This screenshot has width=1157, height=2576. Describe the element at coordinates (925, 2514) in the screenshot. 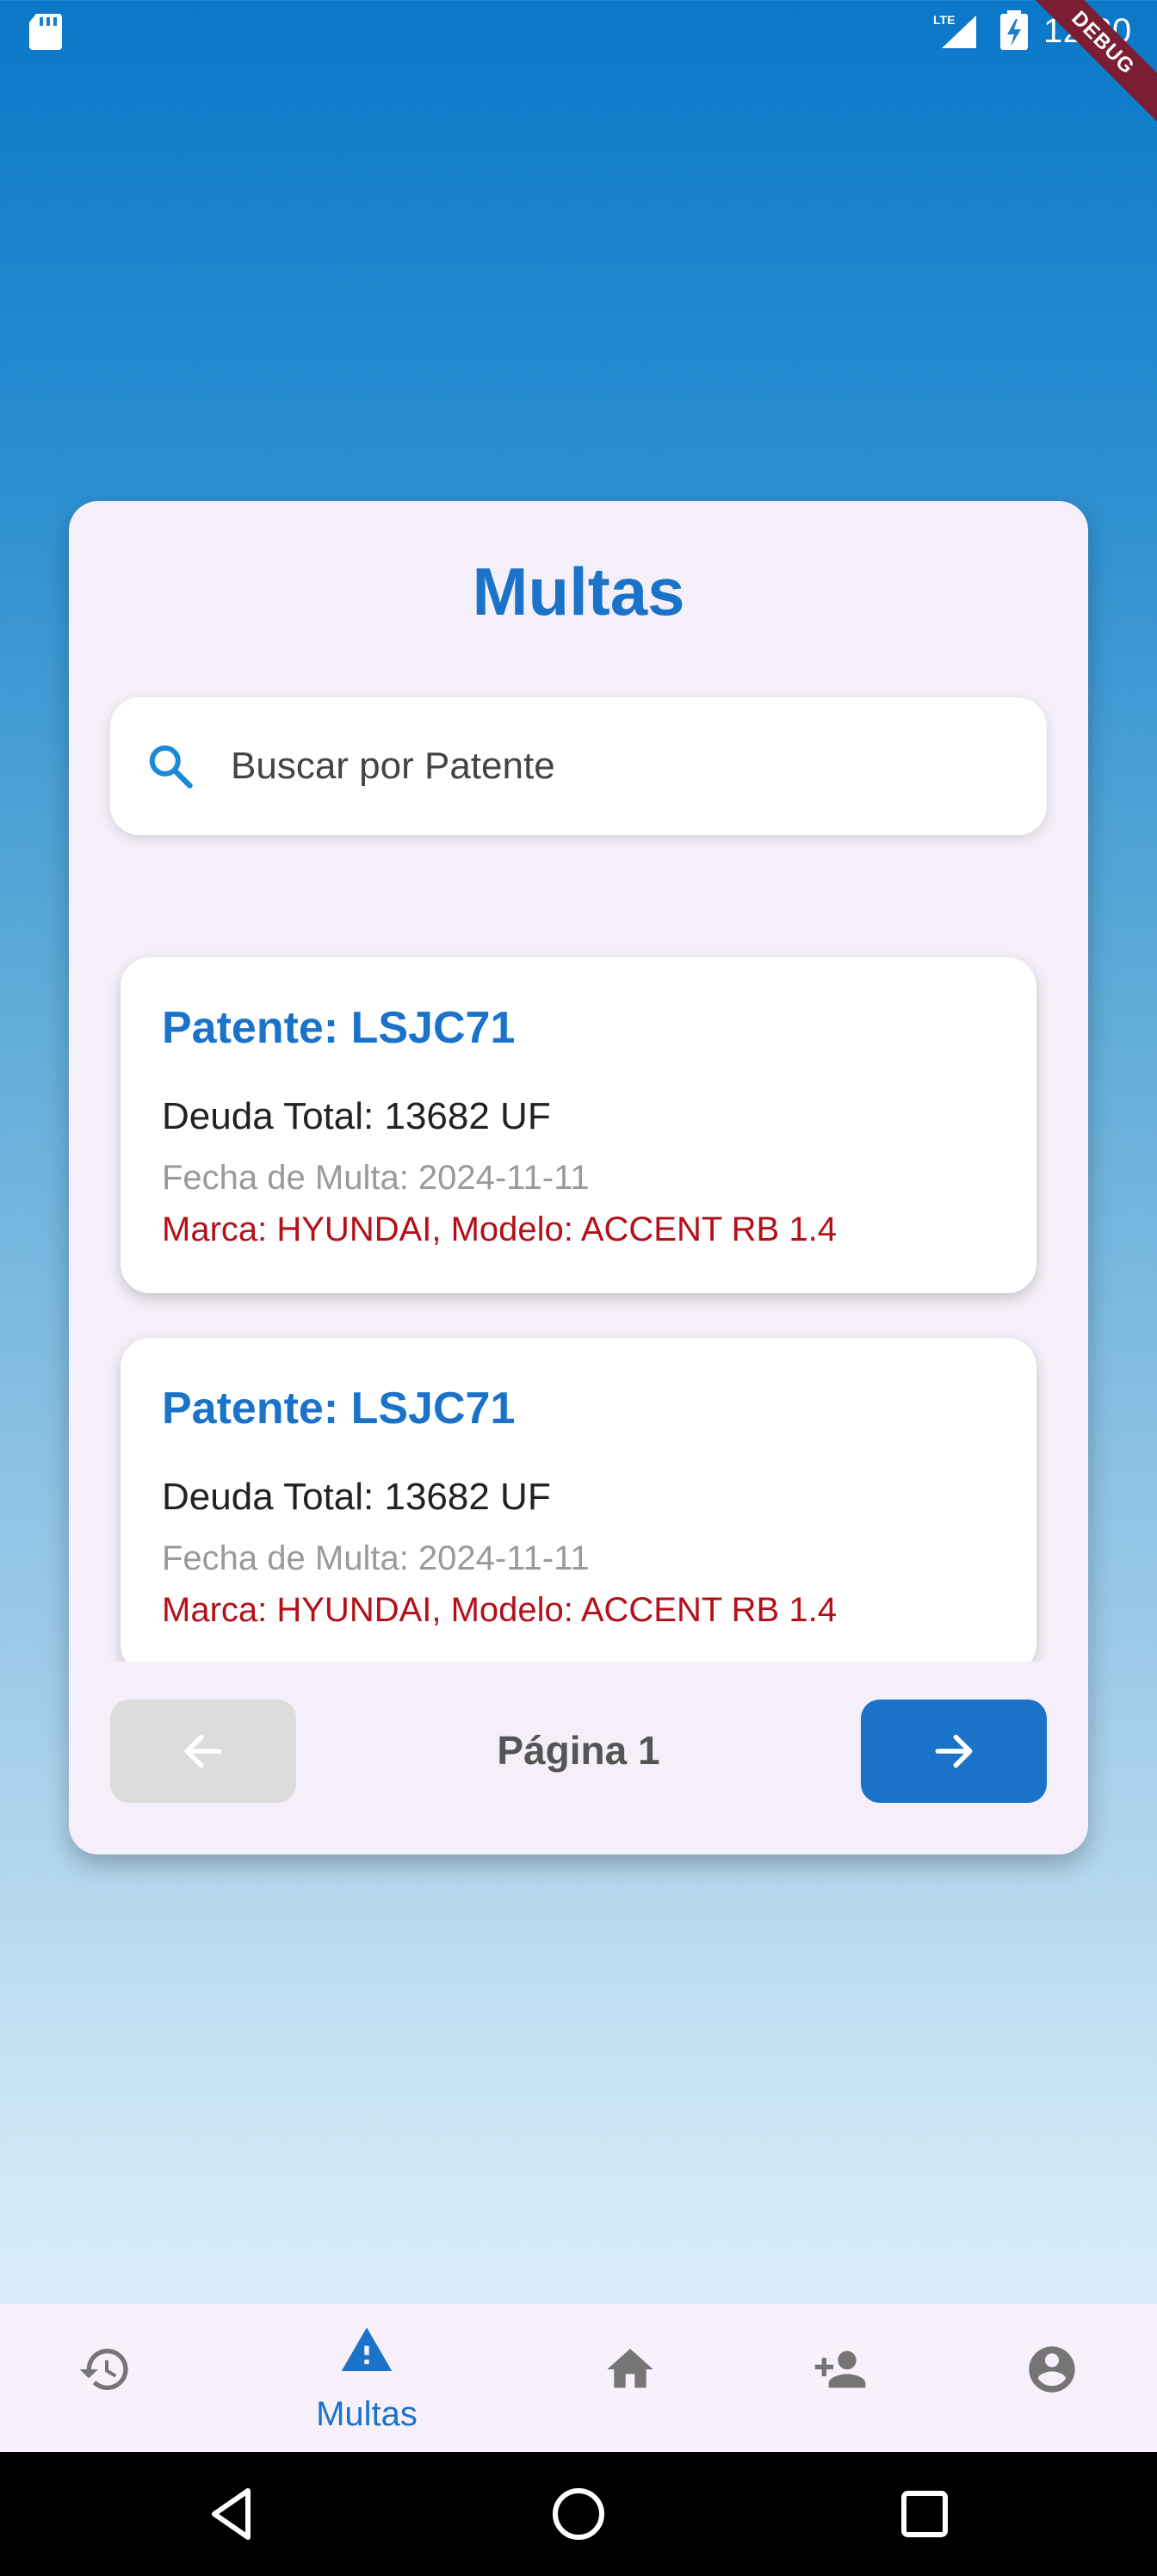

I see `recents-square-icon` at that location.